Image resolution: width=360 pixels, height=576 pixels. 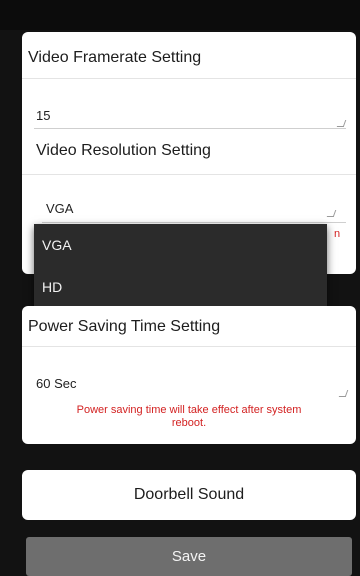 What do you see at coordinates (43, 115) in the screenshot?
I see `framerate-value: 15` at bounding box center [43, 115].